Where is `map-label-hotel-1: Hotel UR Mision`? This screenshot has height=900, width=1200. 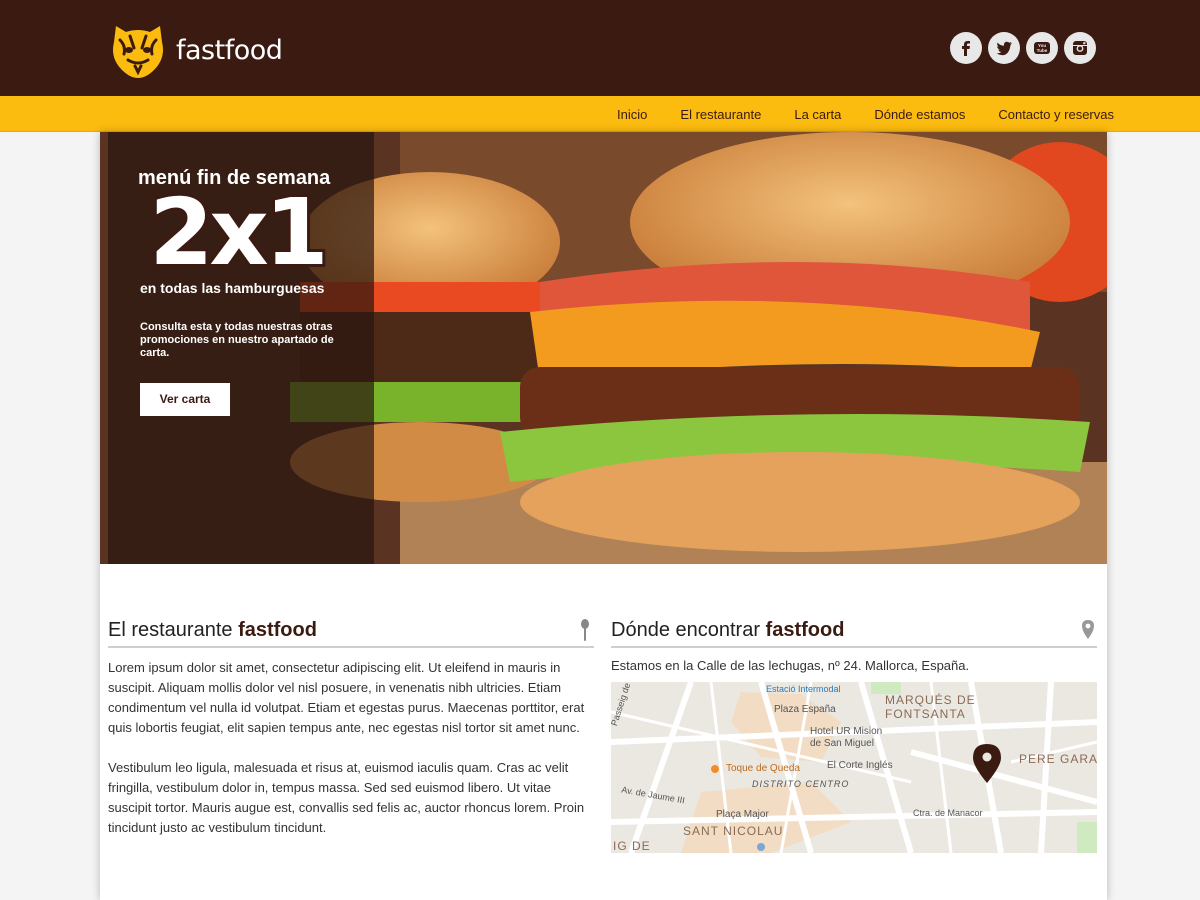 map-label-hotel-1: Hotel UR Mision is located at coordinates (846, 731).